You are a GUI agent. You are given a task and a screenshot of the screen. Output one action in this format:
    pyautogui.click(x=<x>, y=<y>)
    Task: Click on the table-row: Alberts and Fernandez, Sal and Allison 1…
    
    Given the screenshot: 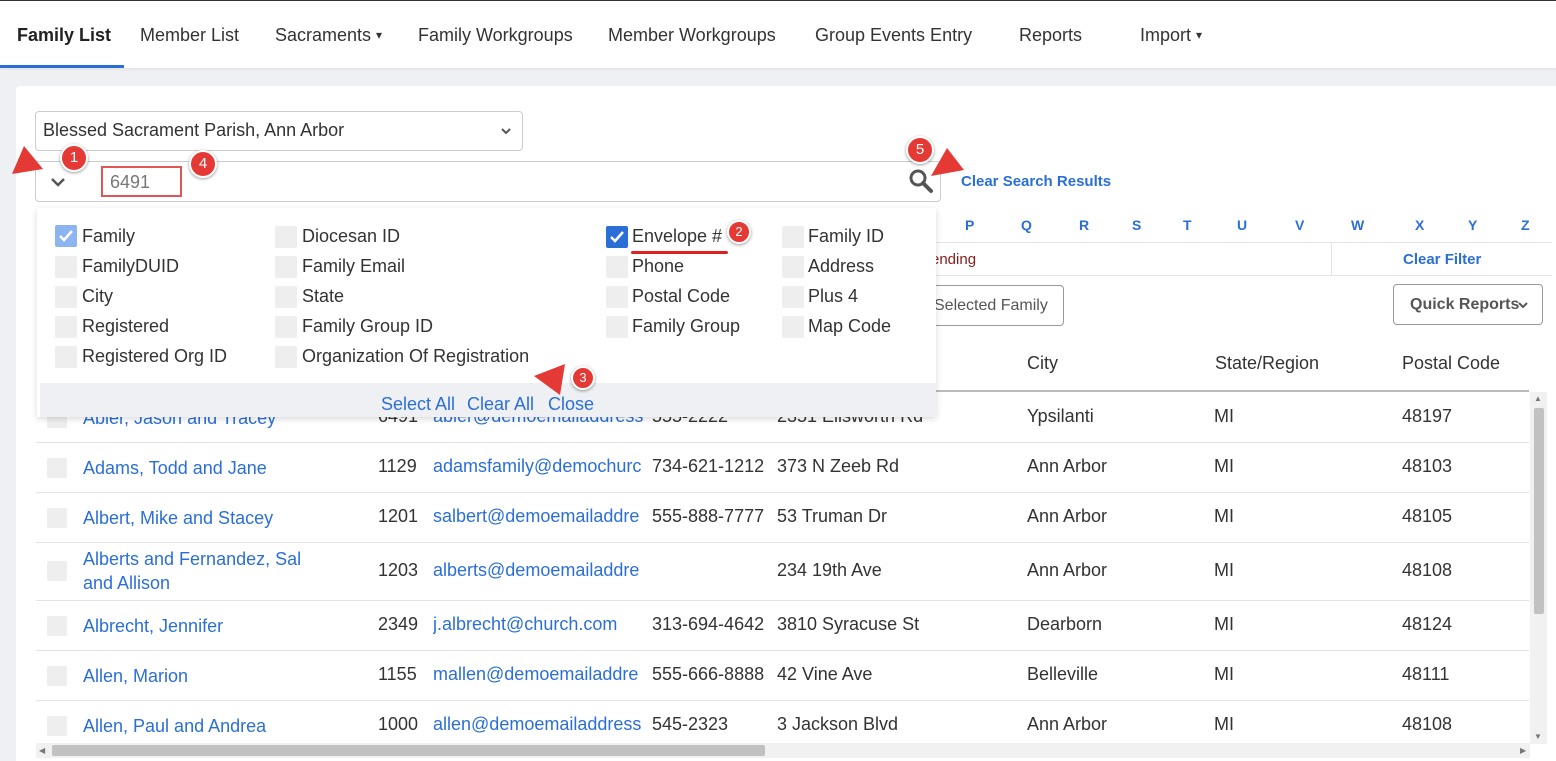 What is the action you would take?
    pyautogui.click(x=782, y=572)
    